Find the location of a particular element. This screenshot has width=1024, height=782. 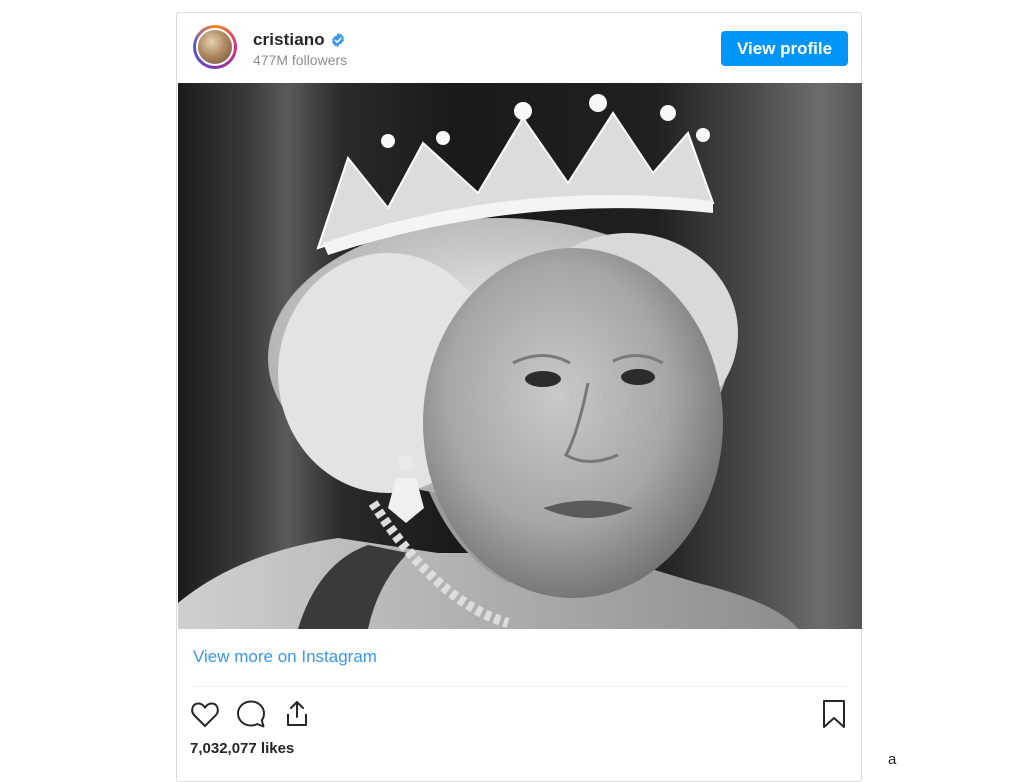

verified-badge-icon is located at coordinates (338, 40).